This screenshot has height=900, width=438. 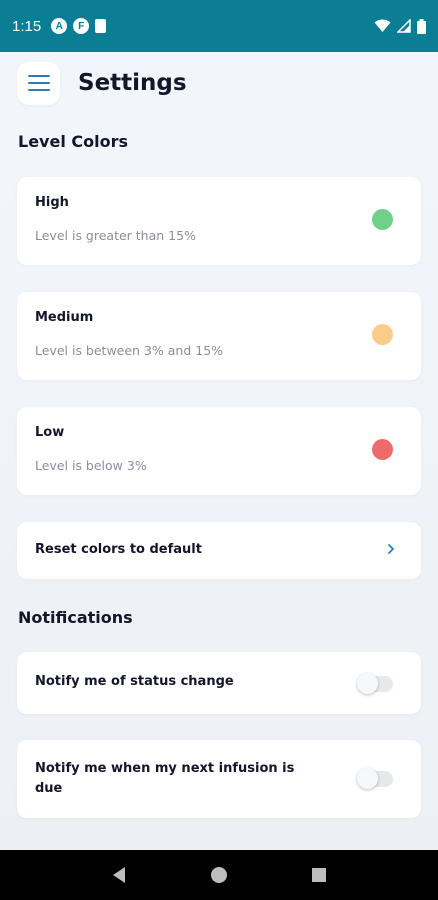 I want to click on app-a-icon: A, so click(x=59, y=26).